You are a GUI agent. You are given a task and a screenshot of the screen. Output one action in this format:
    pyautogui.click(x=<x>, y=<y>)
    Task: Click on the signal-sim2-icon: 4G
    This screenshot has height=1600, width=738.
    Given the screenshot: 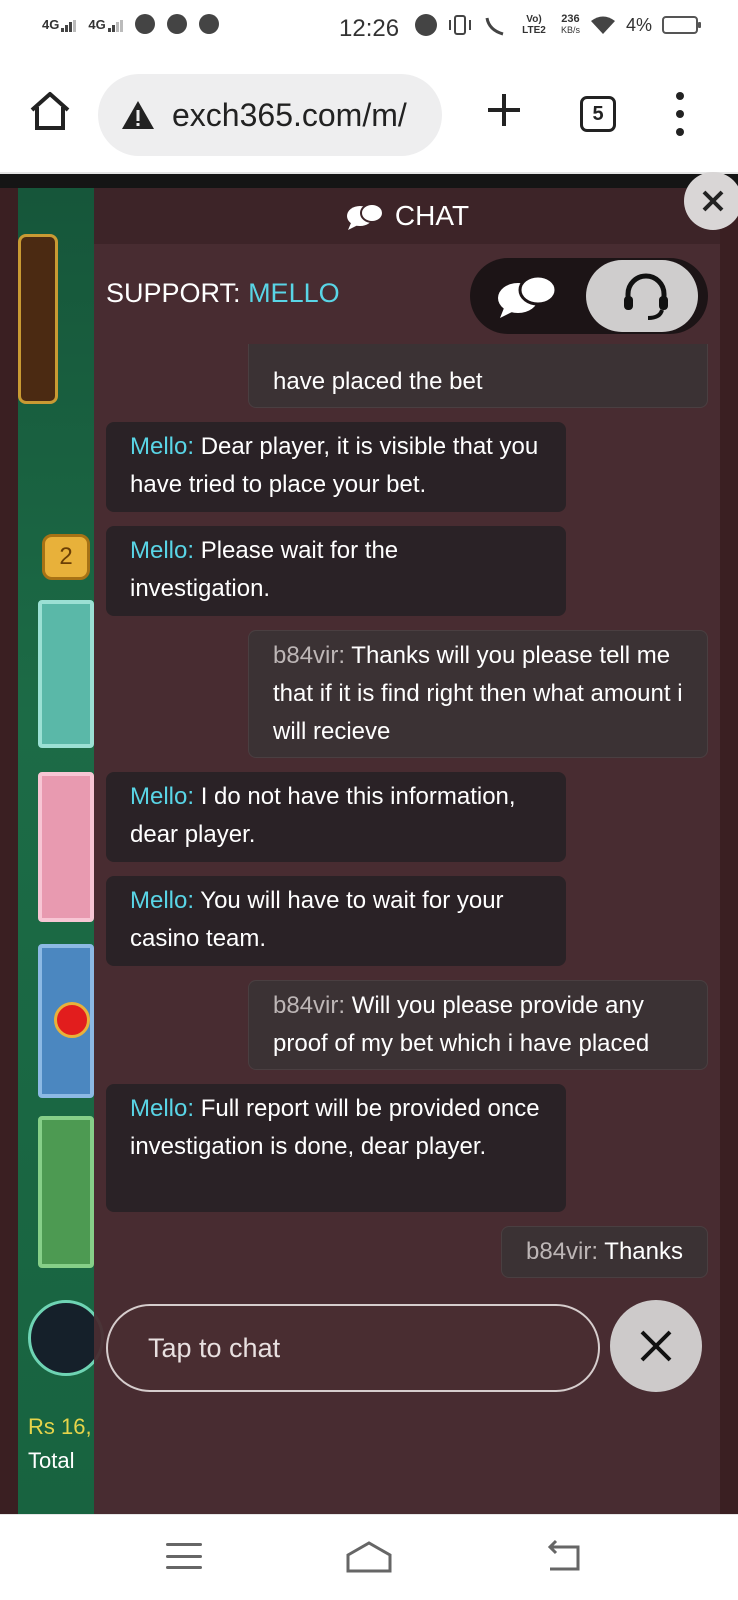 What is the action you would take?
    pyautogui.click(x=105, y=24)
    